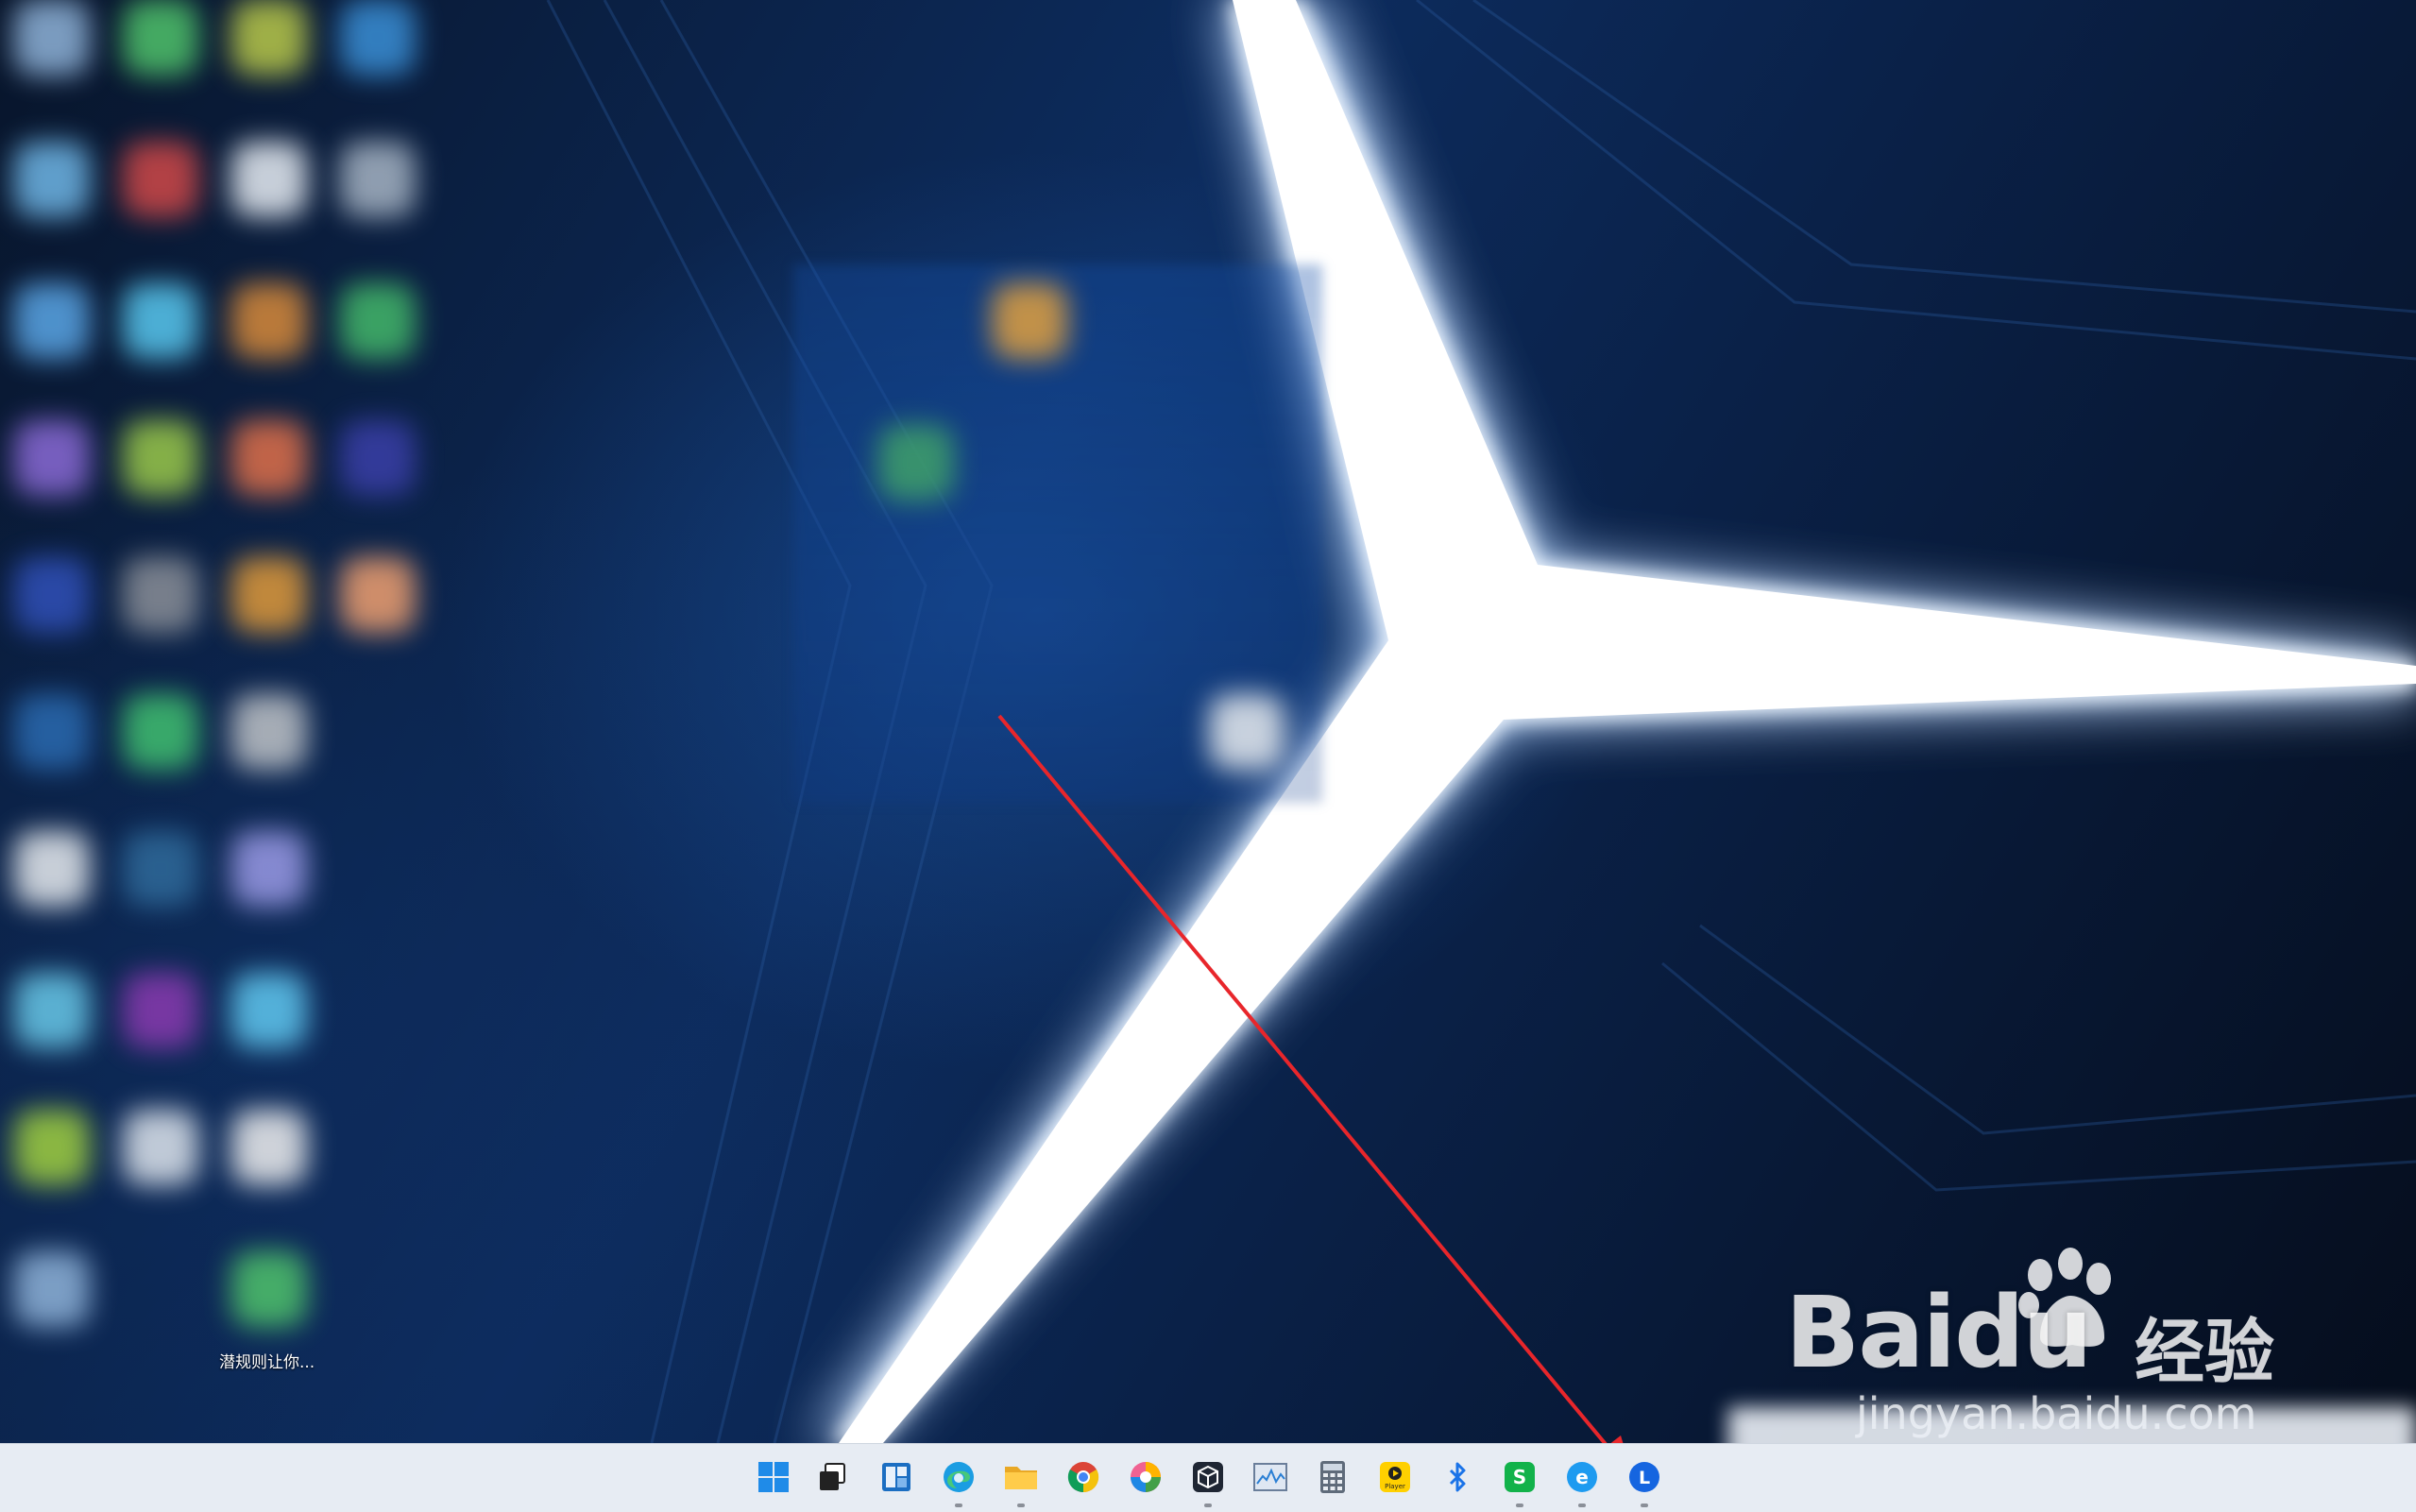 This screenshot has width=2416, height=1512. I want to click on widgets-button, so click(896, 1477).